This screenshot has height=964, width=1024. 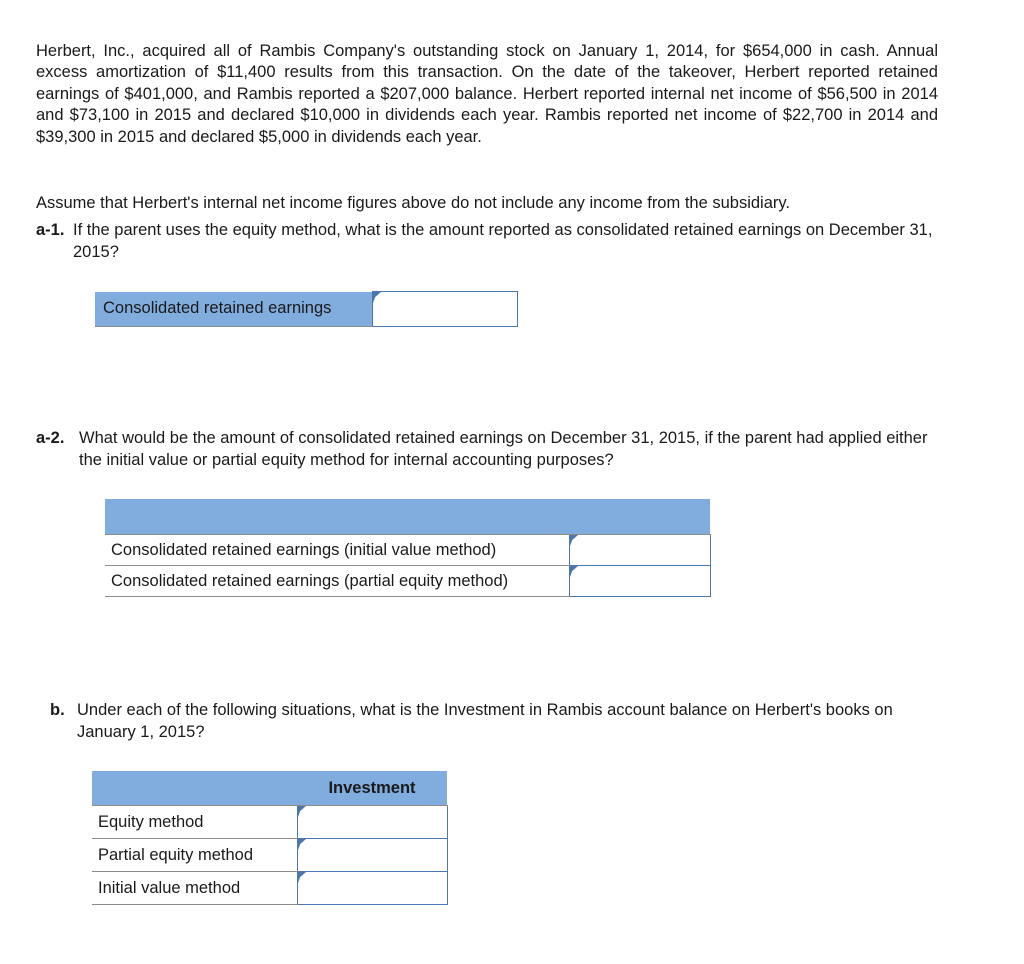 I want to click on question-a2-label: a-2., so click(x=50, y=438).